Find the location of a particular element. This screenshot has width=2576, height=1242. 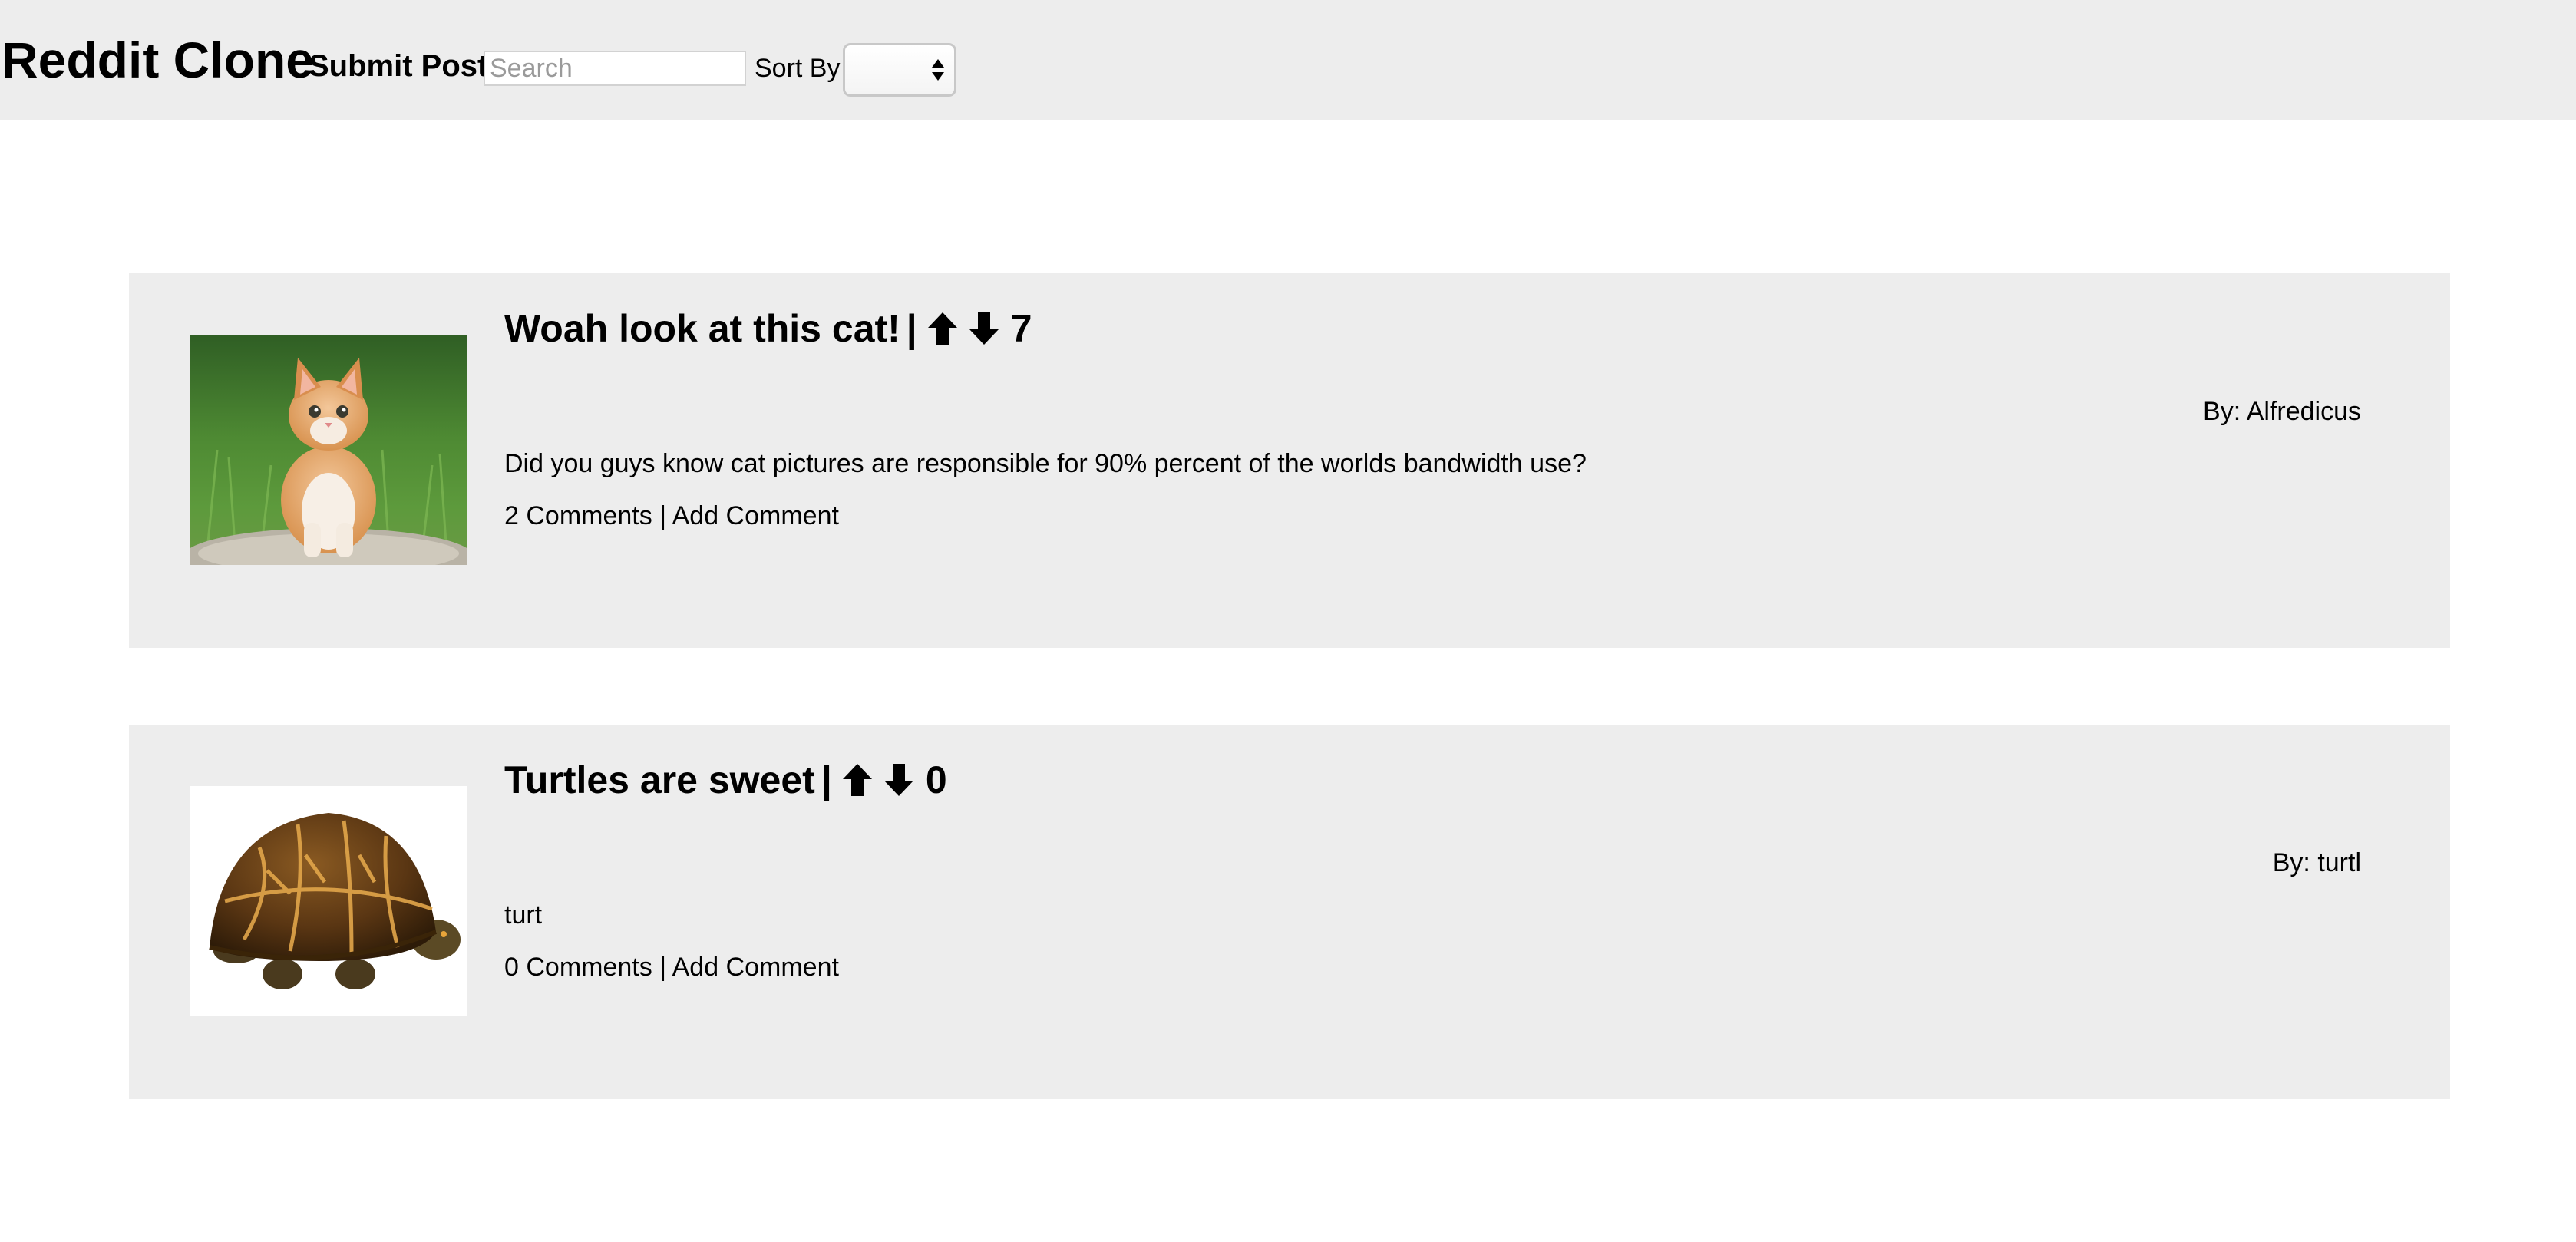

sort-by-label: Sort By is located at coordinates (798, 68).